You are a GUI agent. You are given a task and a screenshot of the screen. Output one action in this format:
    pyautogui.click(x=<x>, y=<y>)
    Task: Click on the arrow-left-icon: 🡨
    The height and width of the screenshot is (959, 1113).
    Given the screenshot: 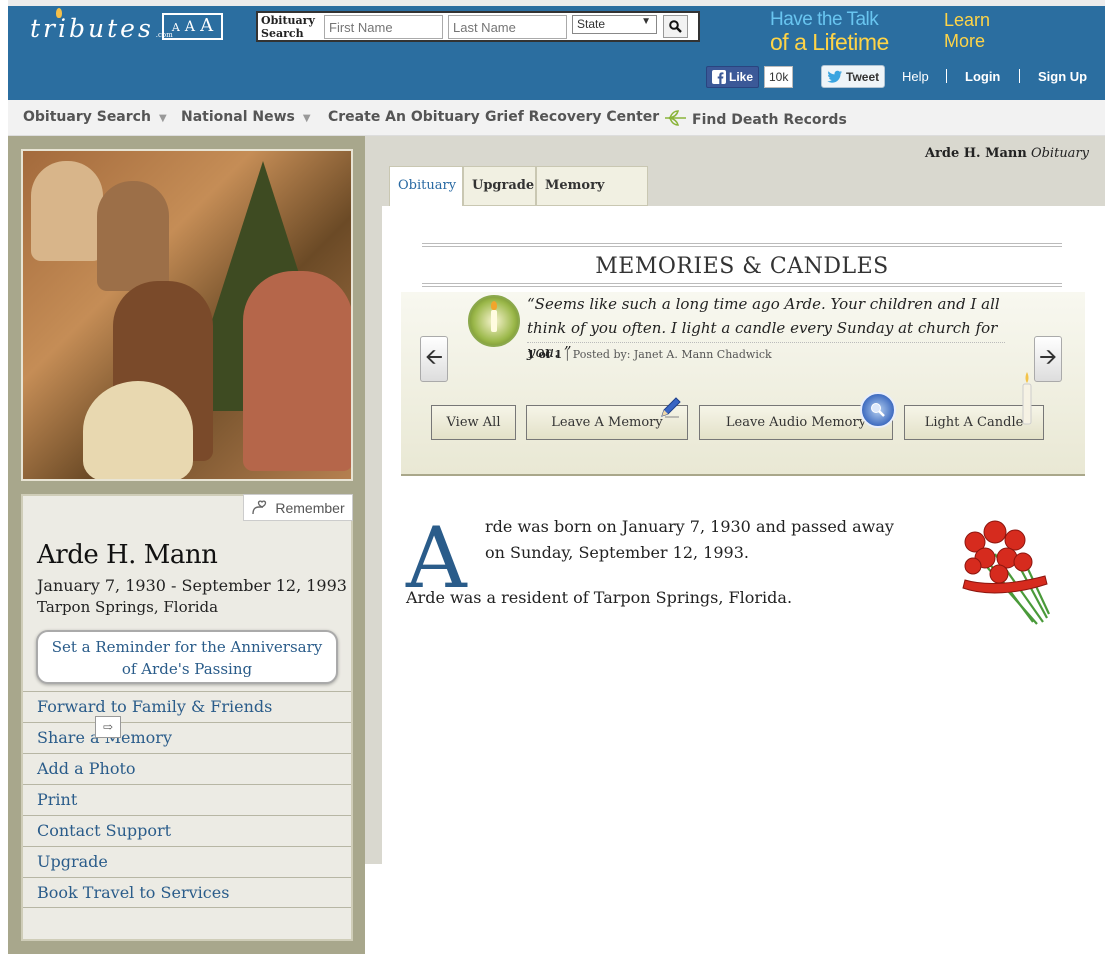 What is the action you would take?
    pyautogui.click(x=434, y=357)
    